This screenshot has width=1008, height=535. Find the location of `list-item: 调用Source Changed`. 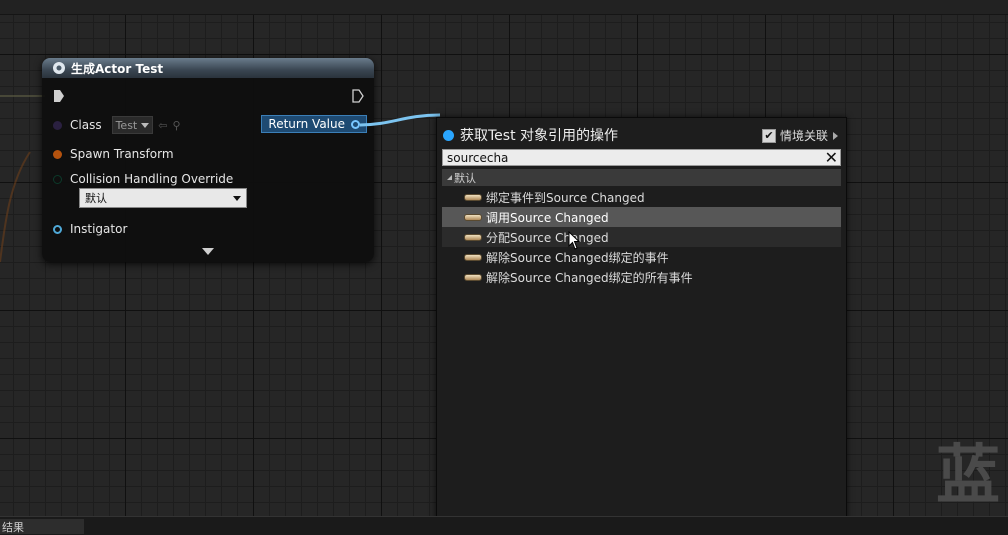

list-item: 调用Source Changed is located at coordinates (641, 217).